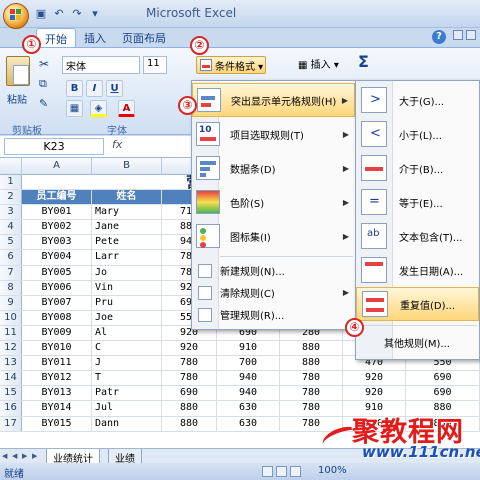  Describe the element at coordinates (125, 457) in the screenshot. I see `sheet-tab-2: 业绩` at that location.